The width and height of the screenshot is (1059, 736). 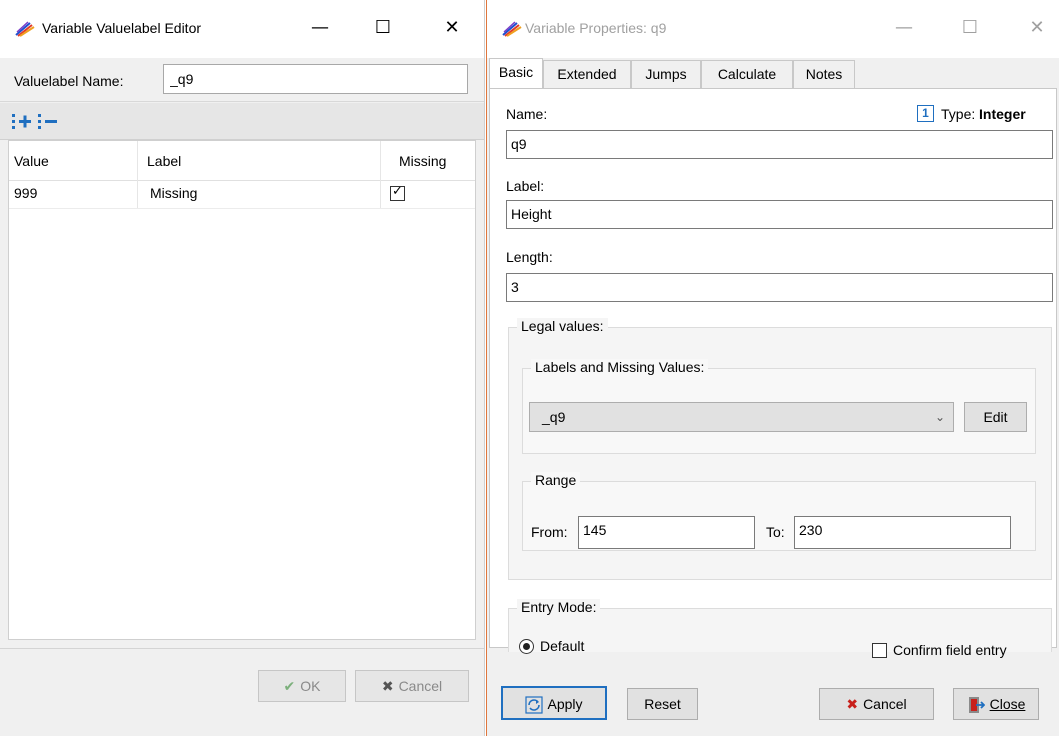 I want to click on default-radio, so click(x=526, y=646).